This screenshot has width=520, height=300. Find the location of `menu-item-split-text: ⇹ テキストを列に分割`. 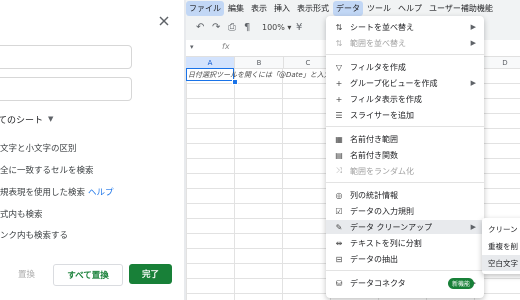

menu-item-split-text: ⇹ テキストを列に分割 is located at coordinates (405, 243).